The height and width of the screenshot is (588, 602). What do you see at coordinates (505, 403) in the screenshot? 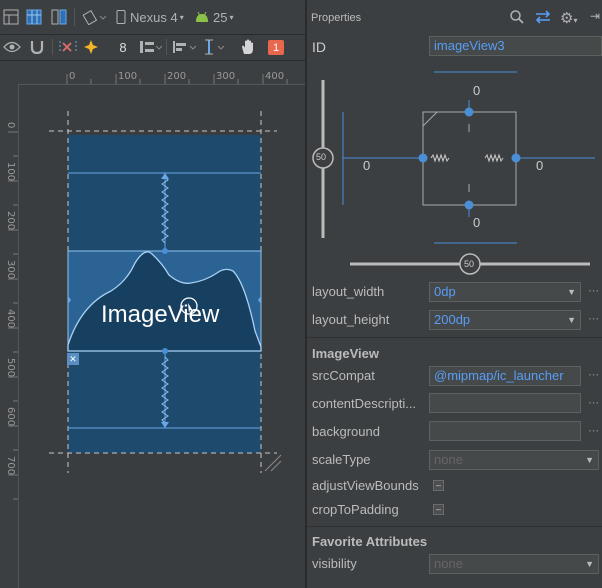
I see `content-description-field` at bounding box center [505, 403].